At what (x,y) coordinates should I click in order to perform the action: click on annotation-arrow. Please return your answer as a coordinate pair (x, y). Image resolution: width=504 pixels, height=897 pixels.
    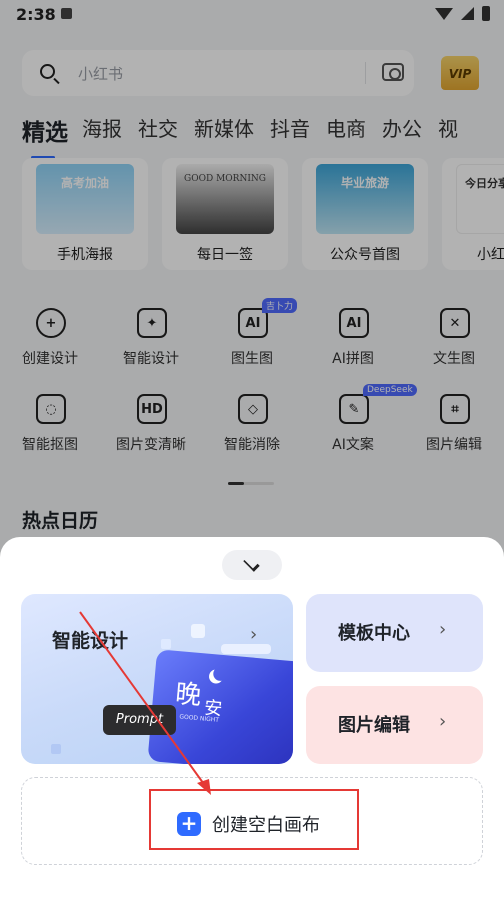
    Looking at the image, I should click on (145, 703).